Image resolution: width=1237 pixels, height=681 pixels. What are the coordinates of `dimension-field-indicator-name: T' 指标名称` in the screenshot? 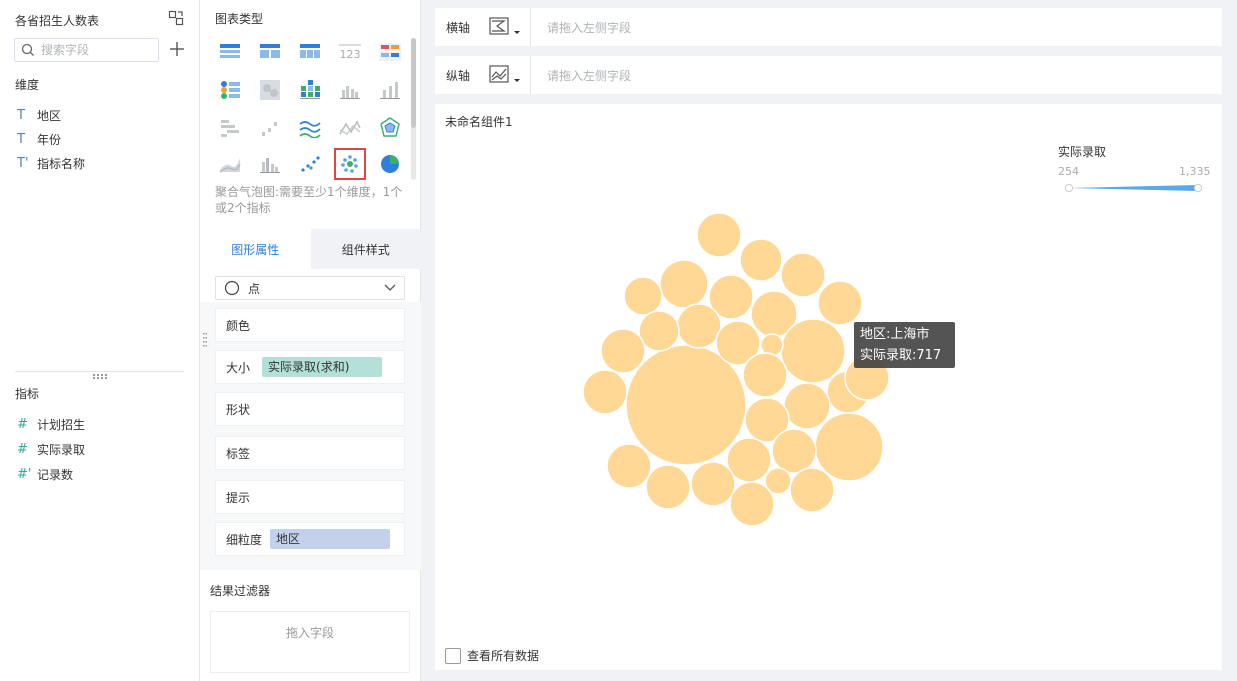 It's located at (51, 163).